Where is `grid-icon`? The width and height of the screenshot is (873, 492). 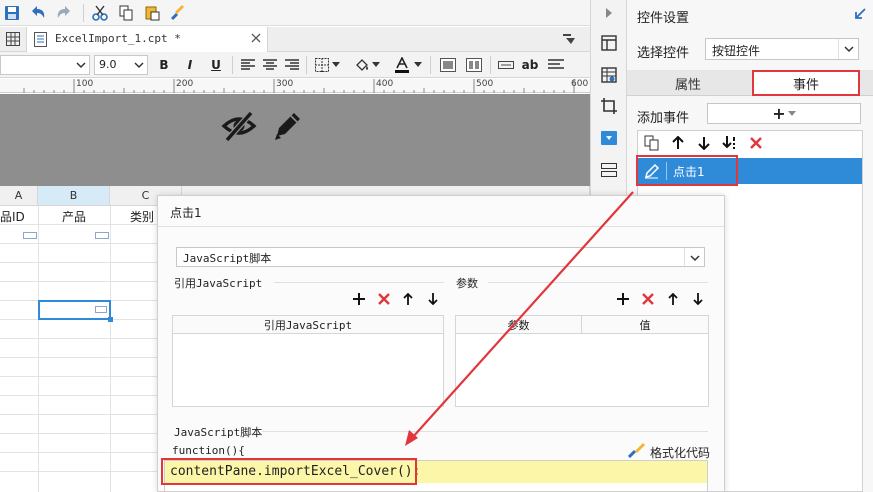
grid-icon is located at coordinates (13, 39).